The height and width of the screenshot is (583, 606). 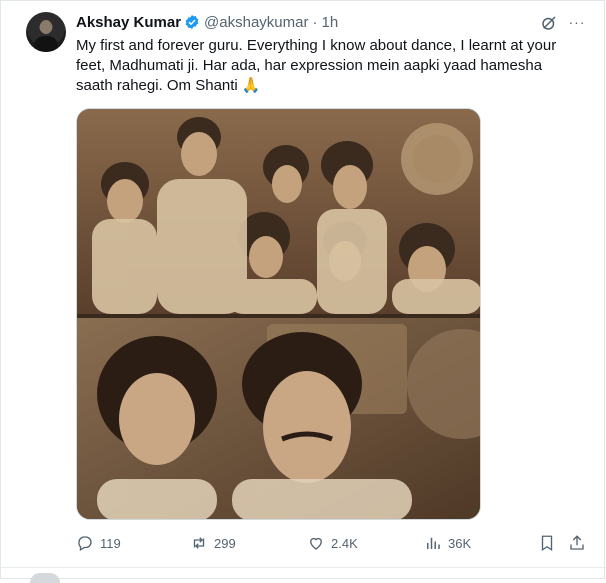 What do you see at coordinates (192, 22) in the screenshot?
I see `verified-badge-icon` at bounding box center [192, 22].